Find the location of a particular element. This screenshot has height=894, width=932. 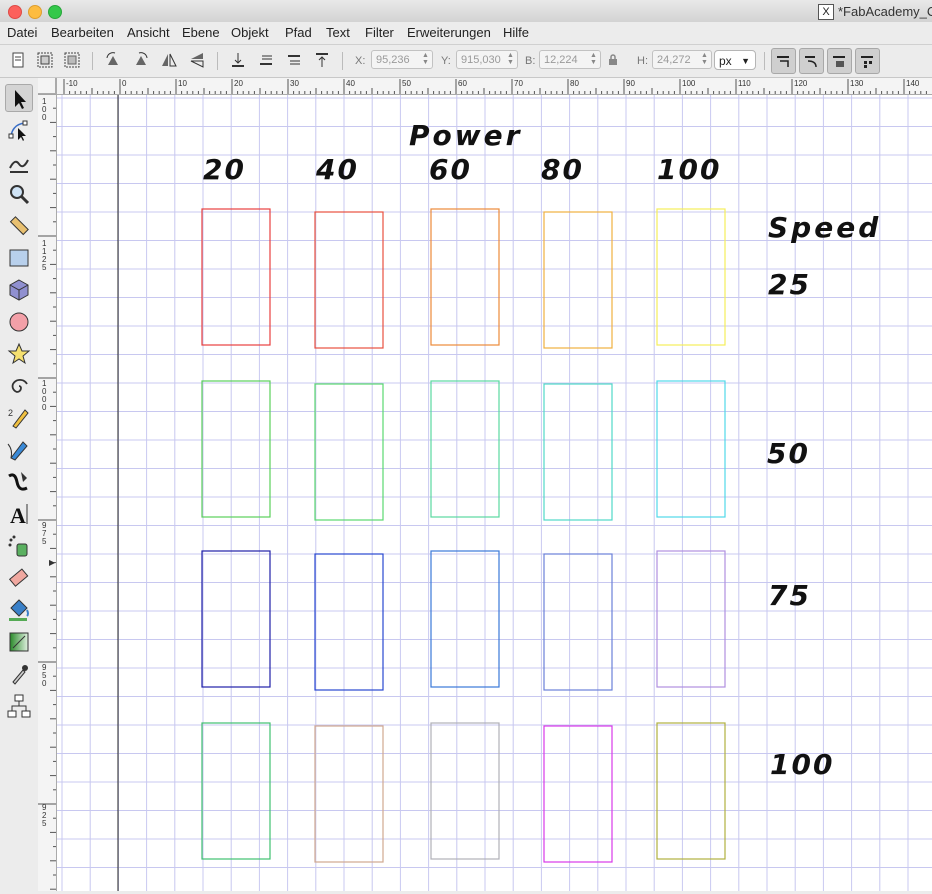

menu-ansicht: Ansicht is located at coordinates (148, 32).